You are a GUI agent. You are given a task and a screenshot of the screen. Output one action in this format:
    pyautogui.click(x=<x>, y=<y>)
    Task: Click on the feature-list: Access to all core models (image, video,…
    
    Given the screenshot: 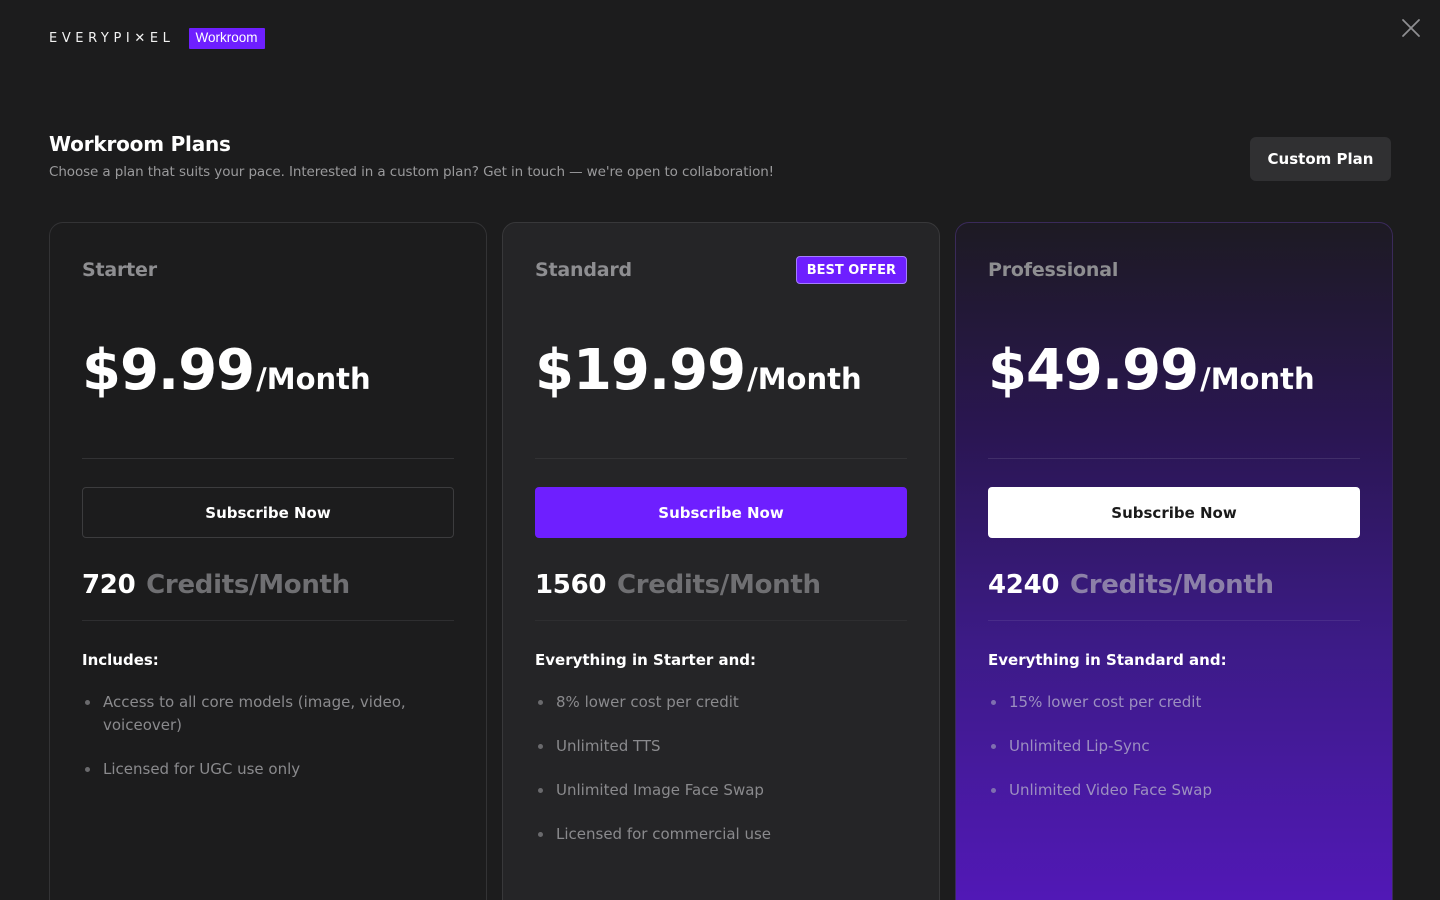 What is the action you would take?
    pyautogui.click(x=268, y=736)
    